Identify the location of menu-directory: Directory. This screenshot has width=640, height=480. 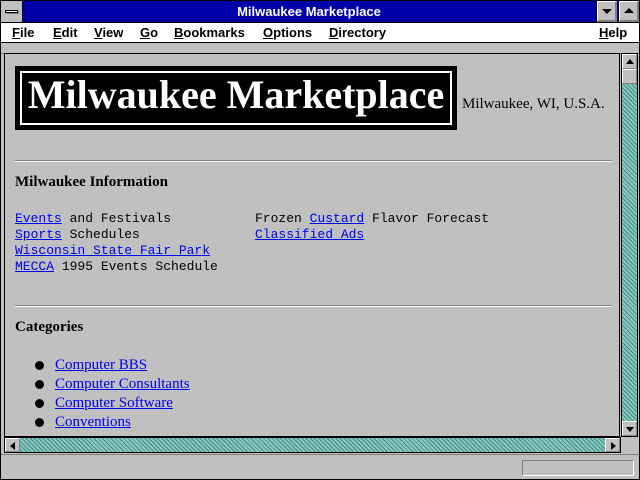
(357, 32).